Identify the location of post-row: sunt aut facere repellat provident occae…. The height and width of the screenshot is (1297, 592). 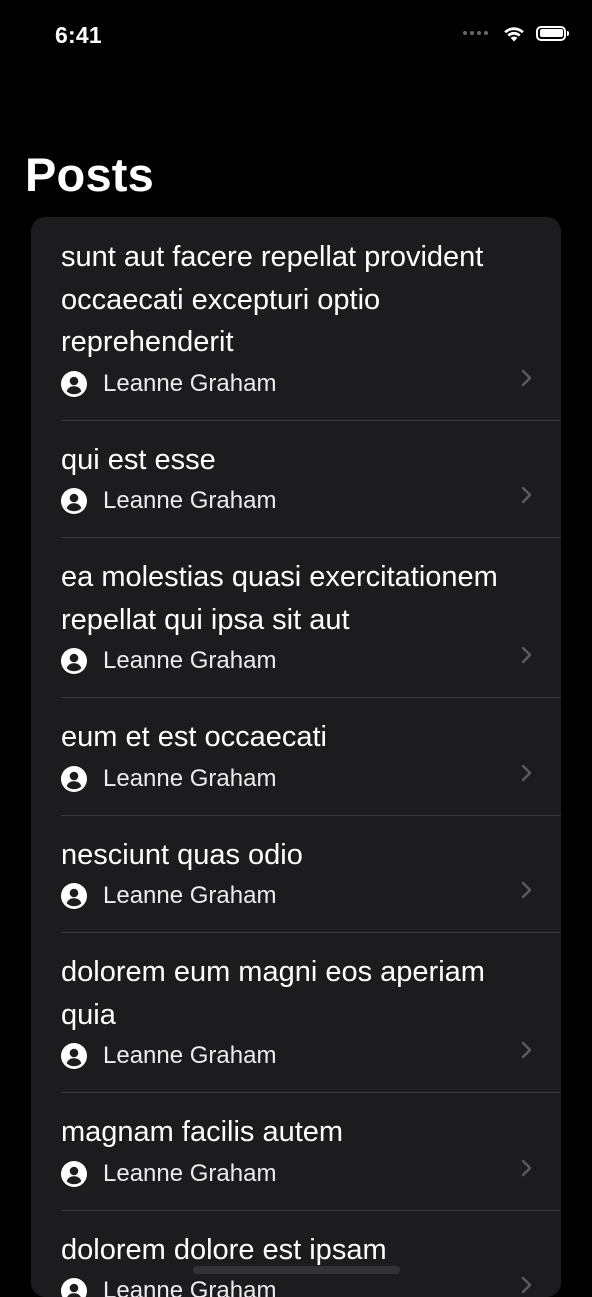
(296, 318).